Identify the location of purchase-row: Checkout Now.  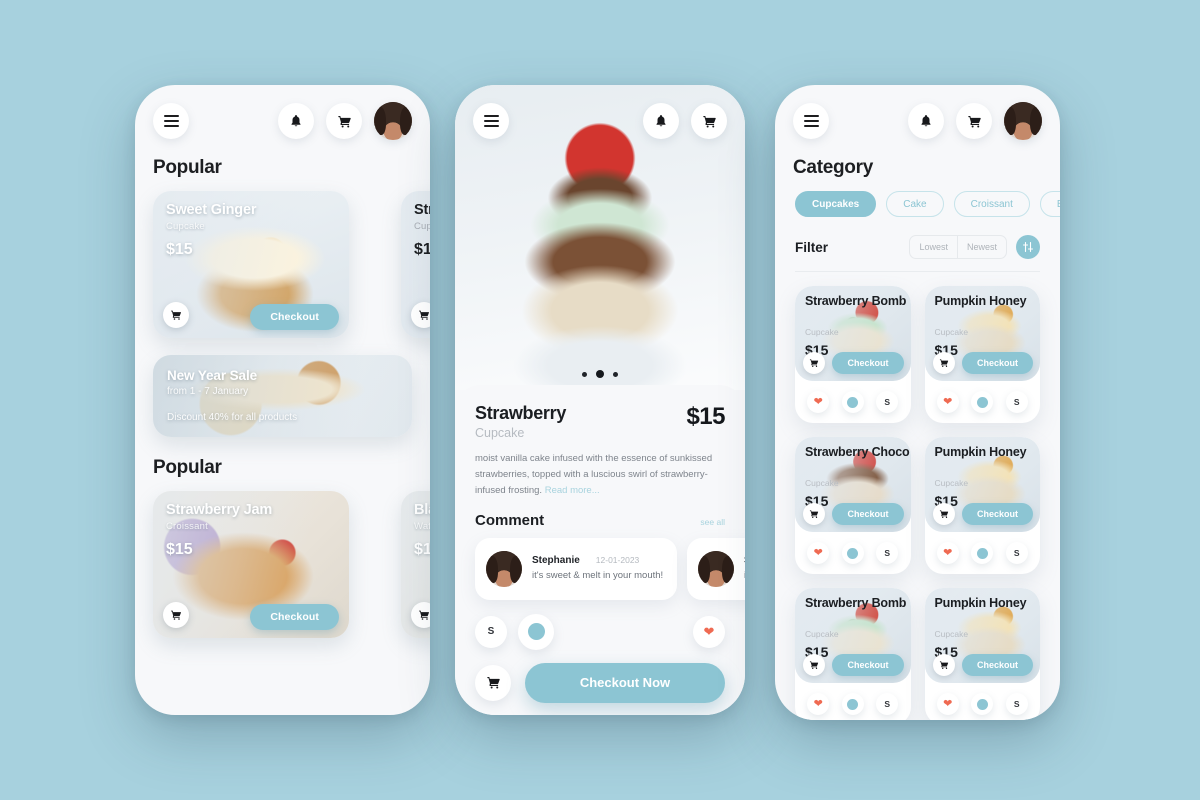
(600, 682).